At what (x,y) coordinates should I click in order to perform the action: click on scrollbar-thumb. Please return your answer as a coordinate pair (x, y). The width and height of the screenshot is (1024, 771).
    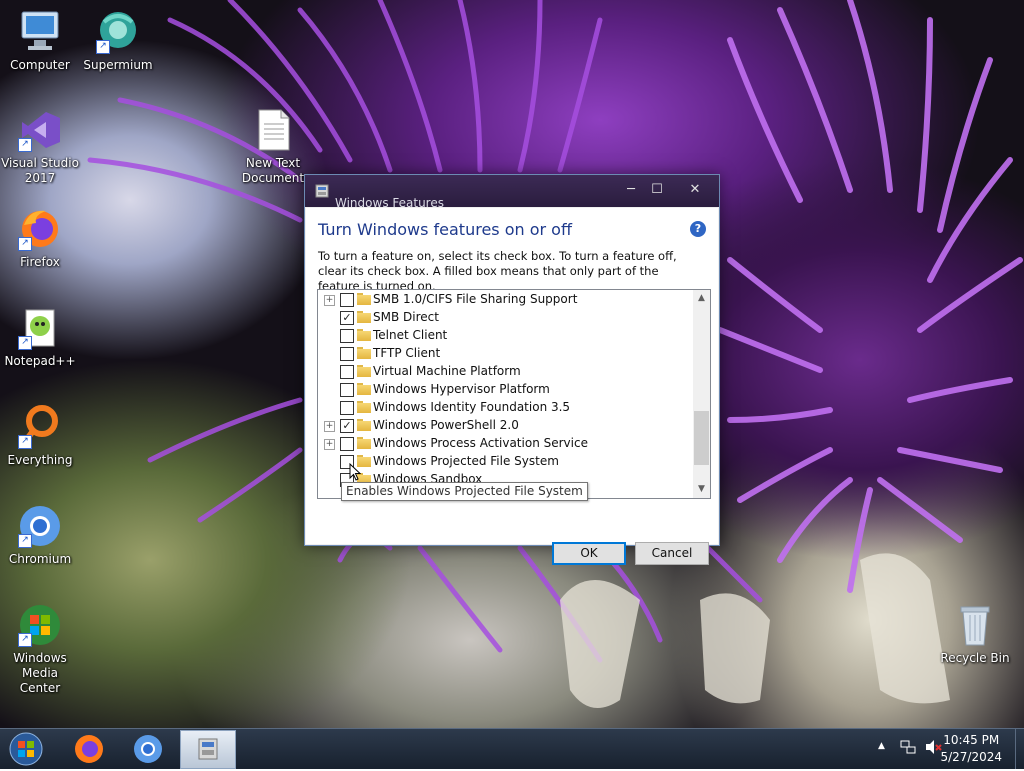
    Looking at the image, I should click on (701, 438).